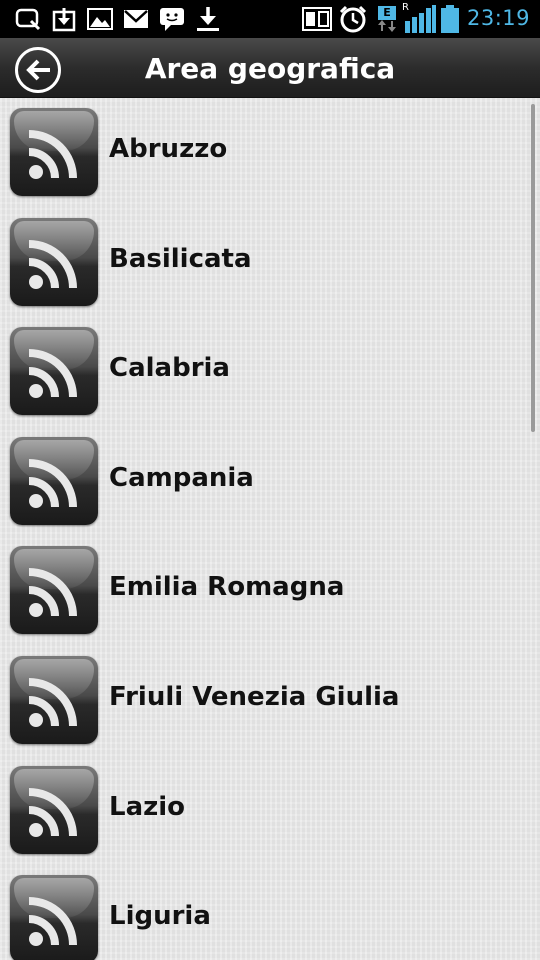  Describe the element at coordinates (262, 912) in the screenshot. I see `list-item-liguria: Liguria` at that location.